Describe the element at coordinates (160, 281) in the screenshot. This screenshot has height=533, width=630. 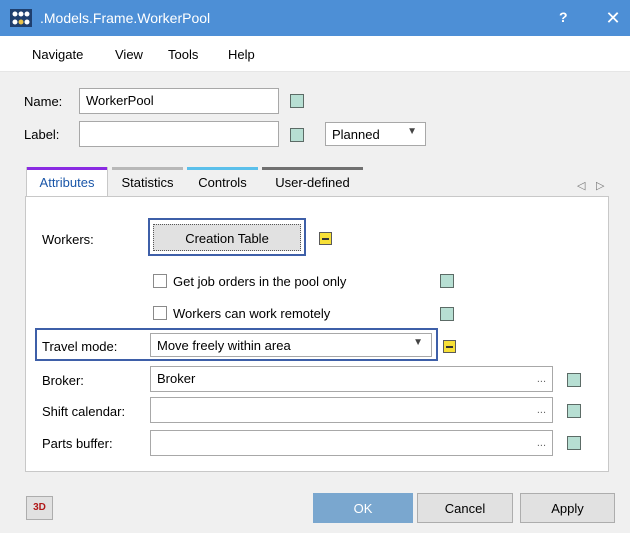
I see `pool-only-checkbox` at that location.